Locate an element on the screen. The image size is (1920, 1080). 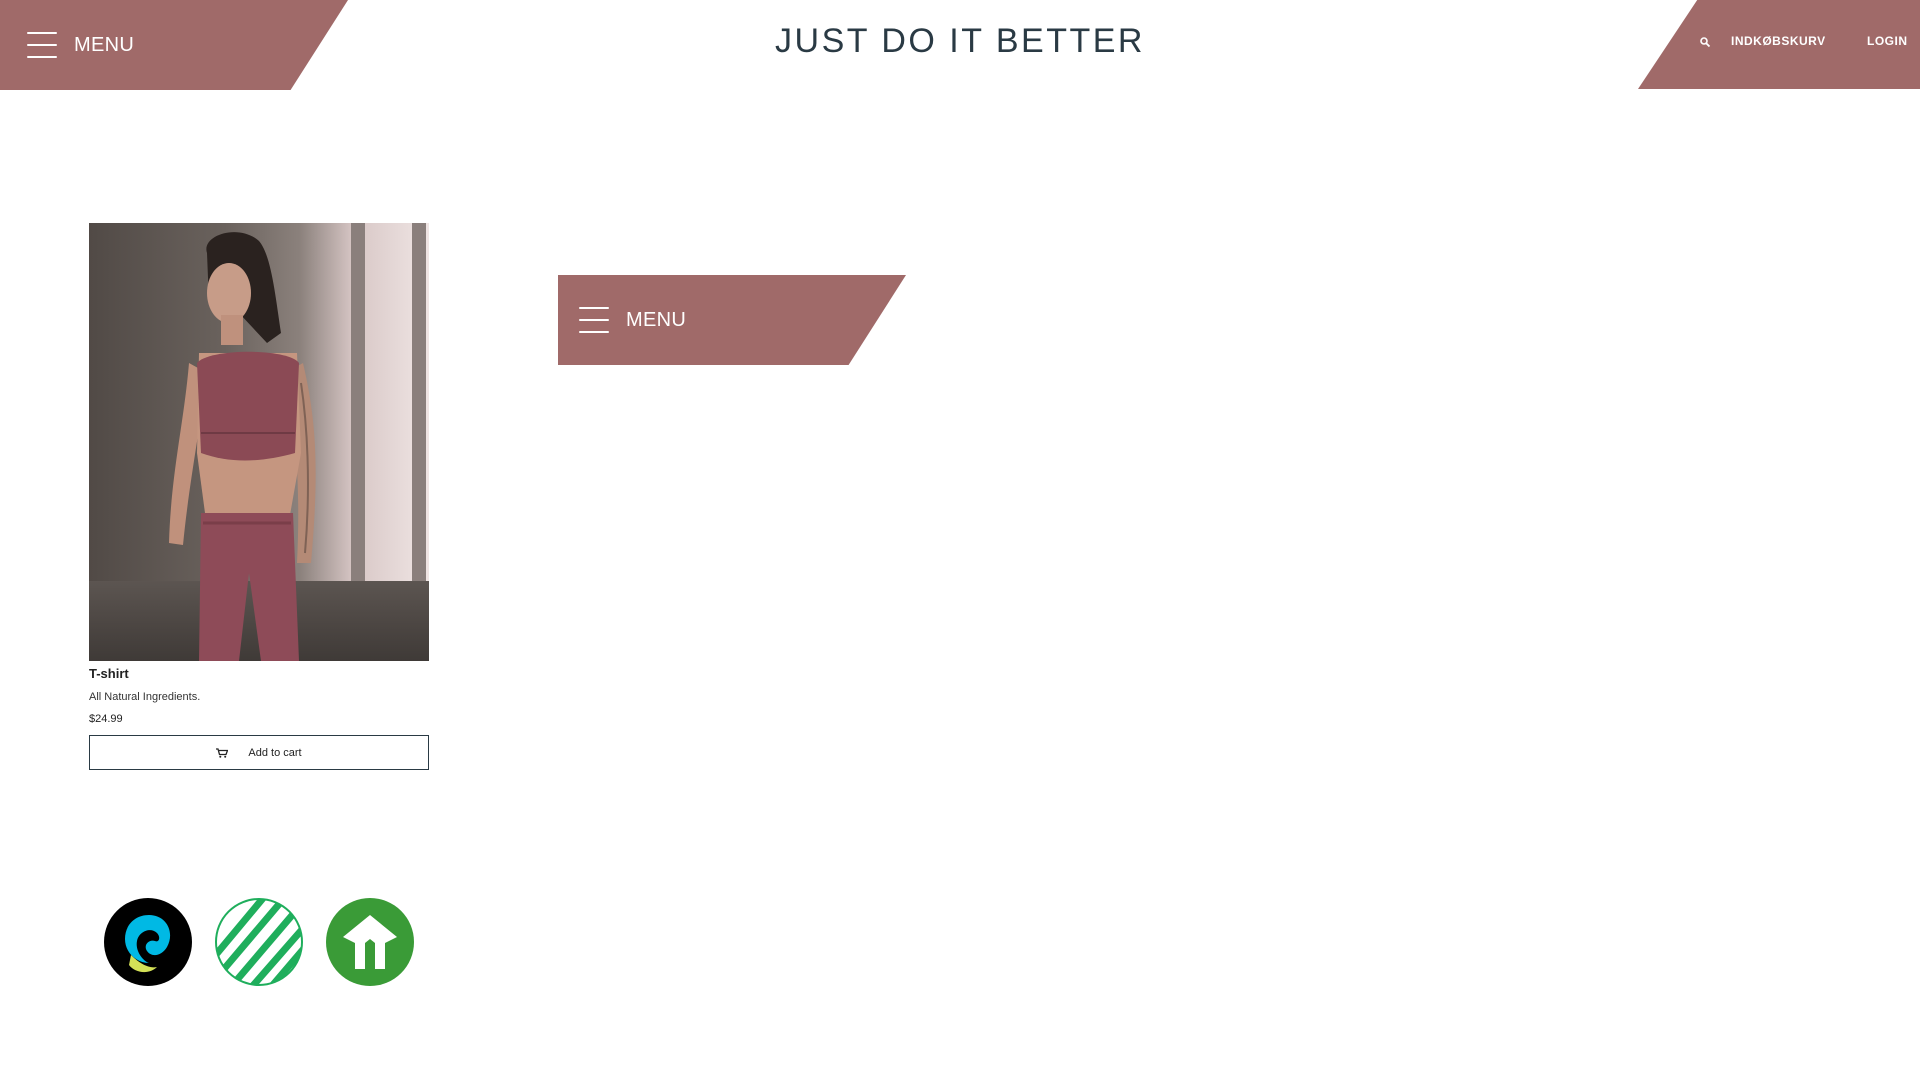
certification-logos is located at coordinates (269, 942).